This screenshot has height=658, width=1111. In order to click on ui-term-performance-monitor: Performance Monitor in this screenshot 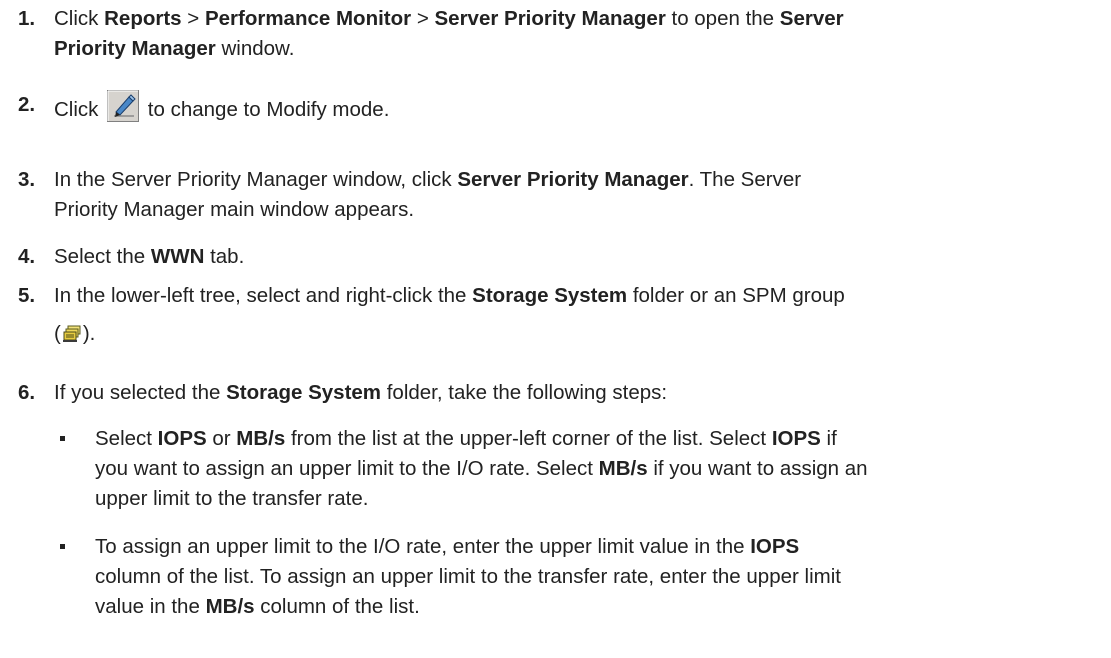, I will do `click(308, 18)`.